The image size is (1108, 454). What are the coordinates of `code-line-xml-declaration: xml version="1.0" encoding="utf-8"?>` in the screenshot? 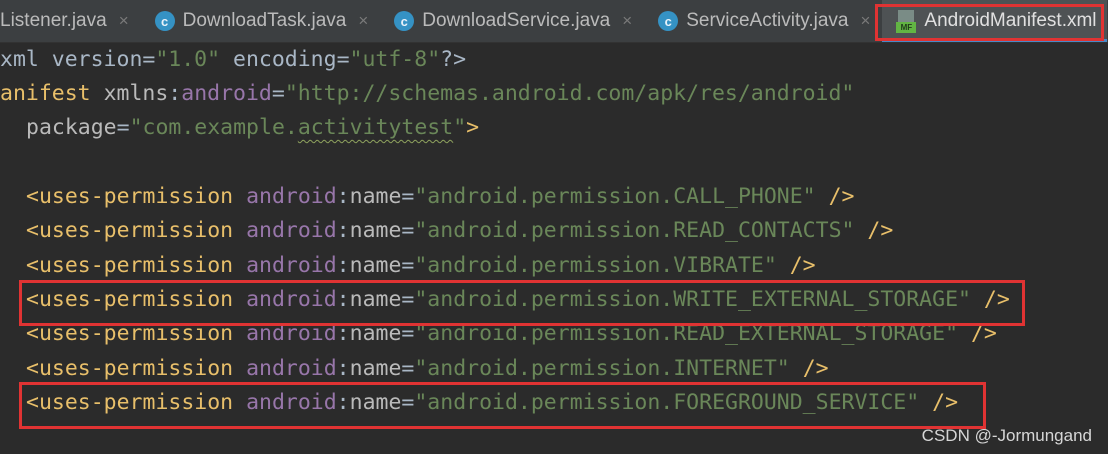 It's located at (233, 59).